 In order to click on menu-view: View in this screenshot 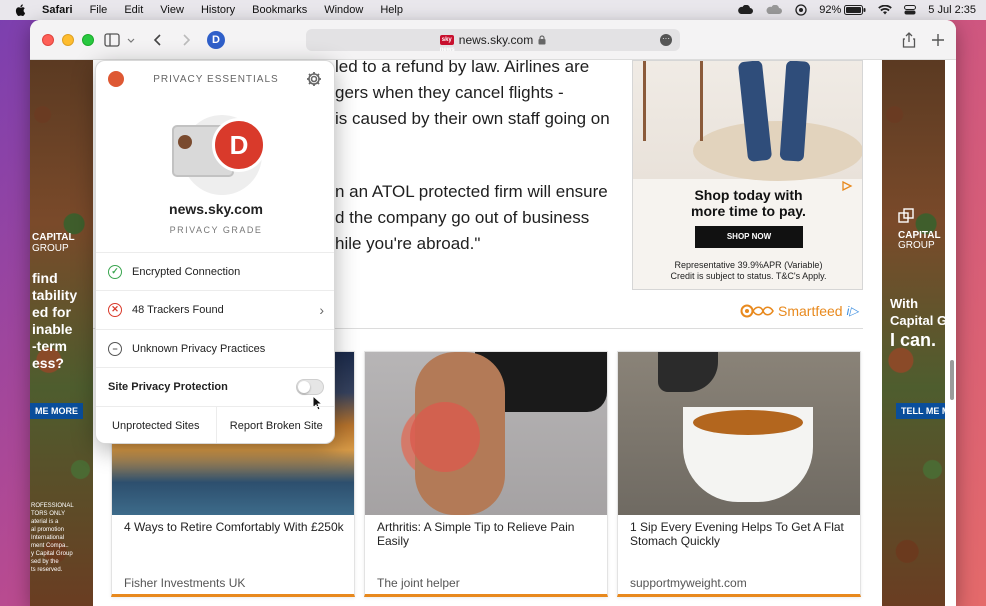, I will do `click(172, 10)`.